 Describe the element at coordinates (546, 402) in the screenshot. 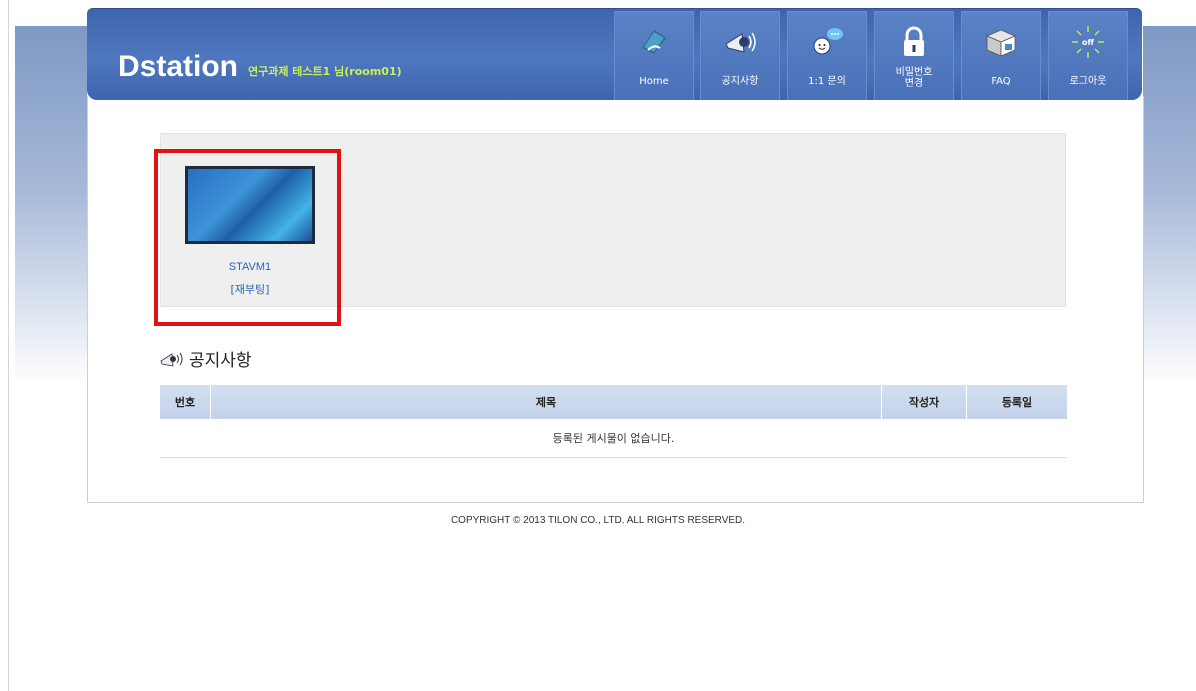

I see `column-header-title: 제목` at that location.